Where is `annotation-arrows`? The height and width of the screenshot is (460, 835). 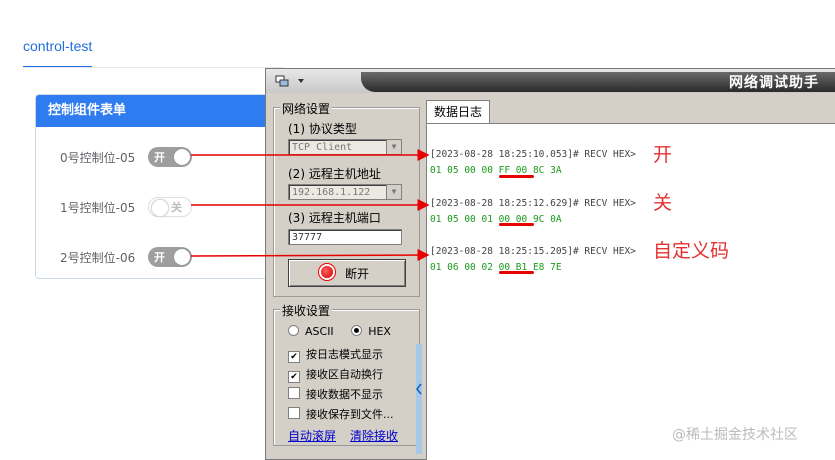
annotation-arrows is located at coordinates (310, 205).